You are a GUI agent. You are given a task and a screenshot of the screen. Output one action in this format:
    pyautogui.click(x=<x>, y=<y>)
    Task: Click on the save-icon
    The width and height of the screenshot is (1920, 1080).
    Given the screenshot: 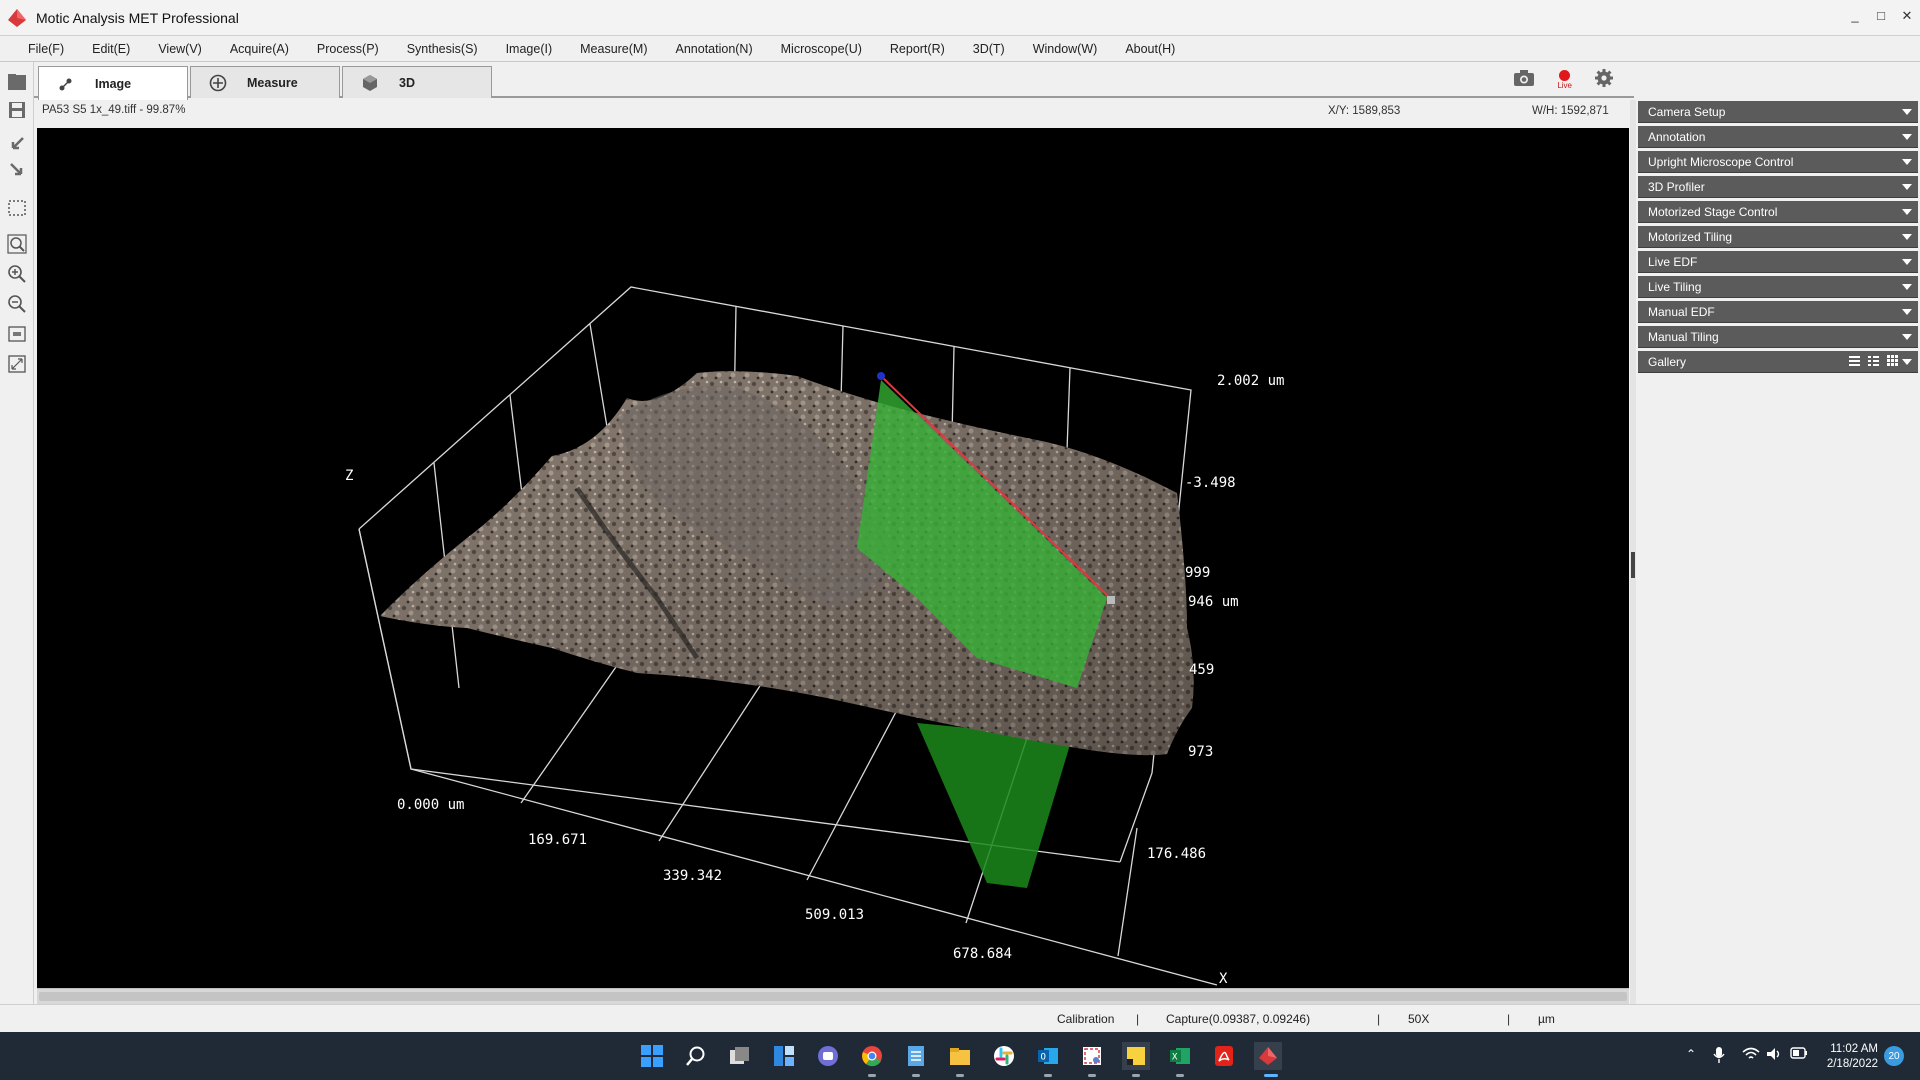 What is the action you would take?
    pyautogui.click(x=17, y=110)
    